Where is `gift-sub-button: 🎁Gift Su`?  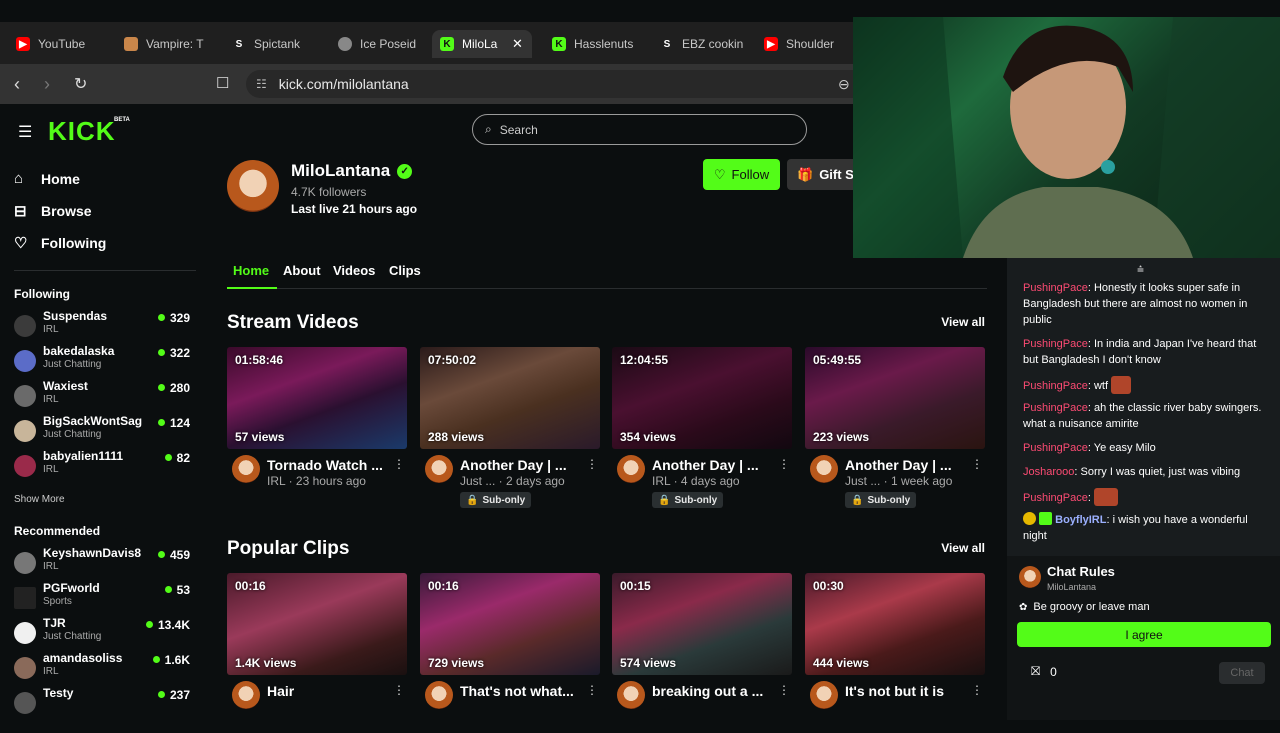 gift-sub-button: 🎁Gift Su is located at coordinates (822, 174).